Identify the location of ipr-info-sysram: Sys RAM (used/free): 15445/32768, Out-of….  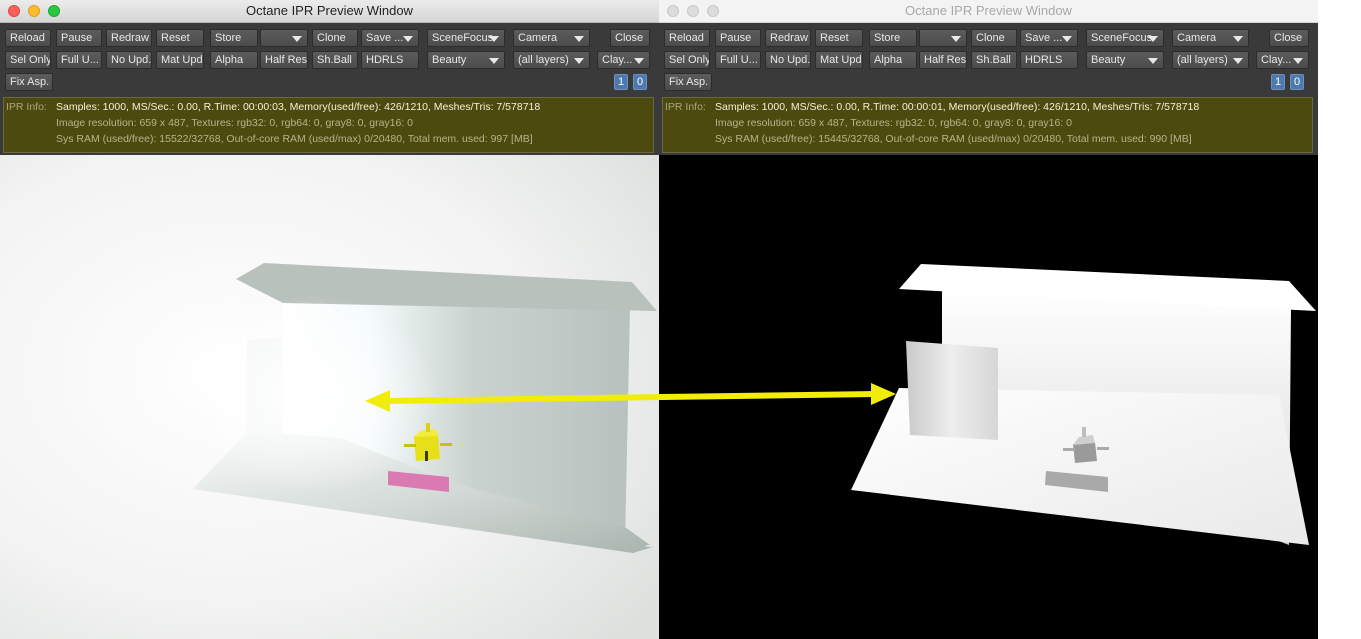
(953, 139).